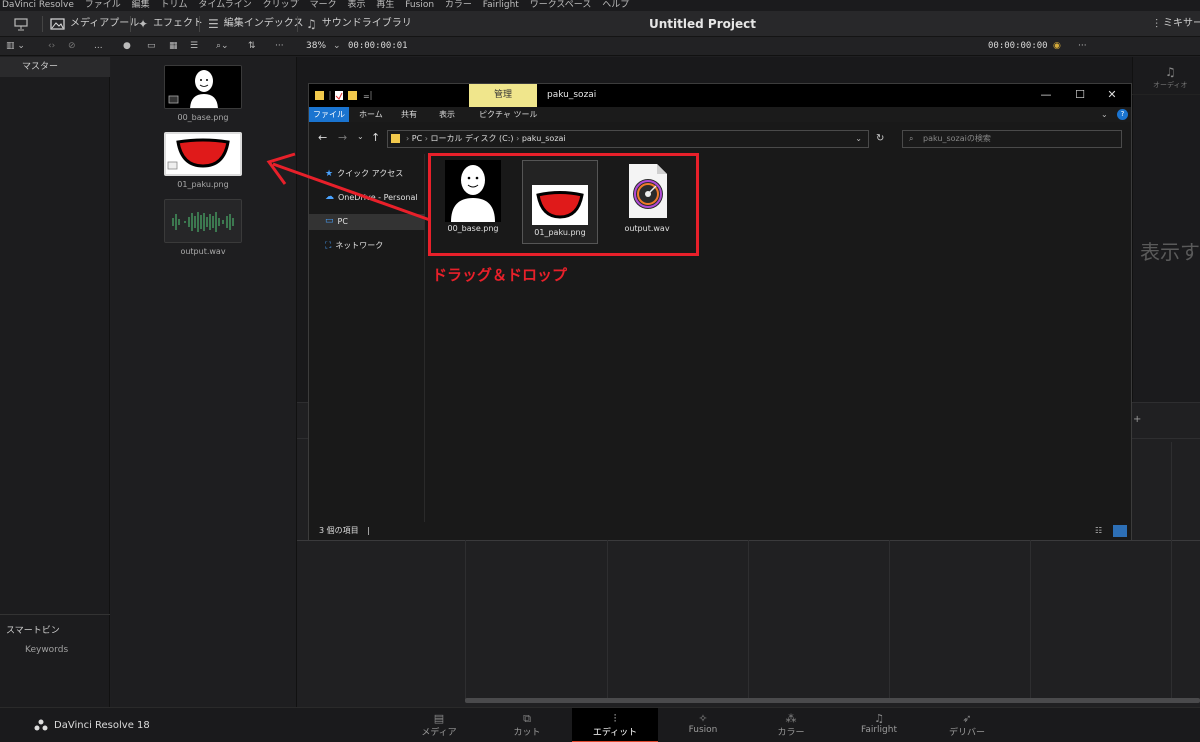 The width and height of the screenshot is (1200, 742). I want to click on fusion-icon: ✧, so click(703, 718).